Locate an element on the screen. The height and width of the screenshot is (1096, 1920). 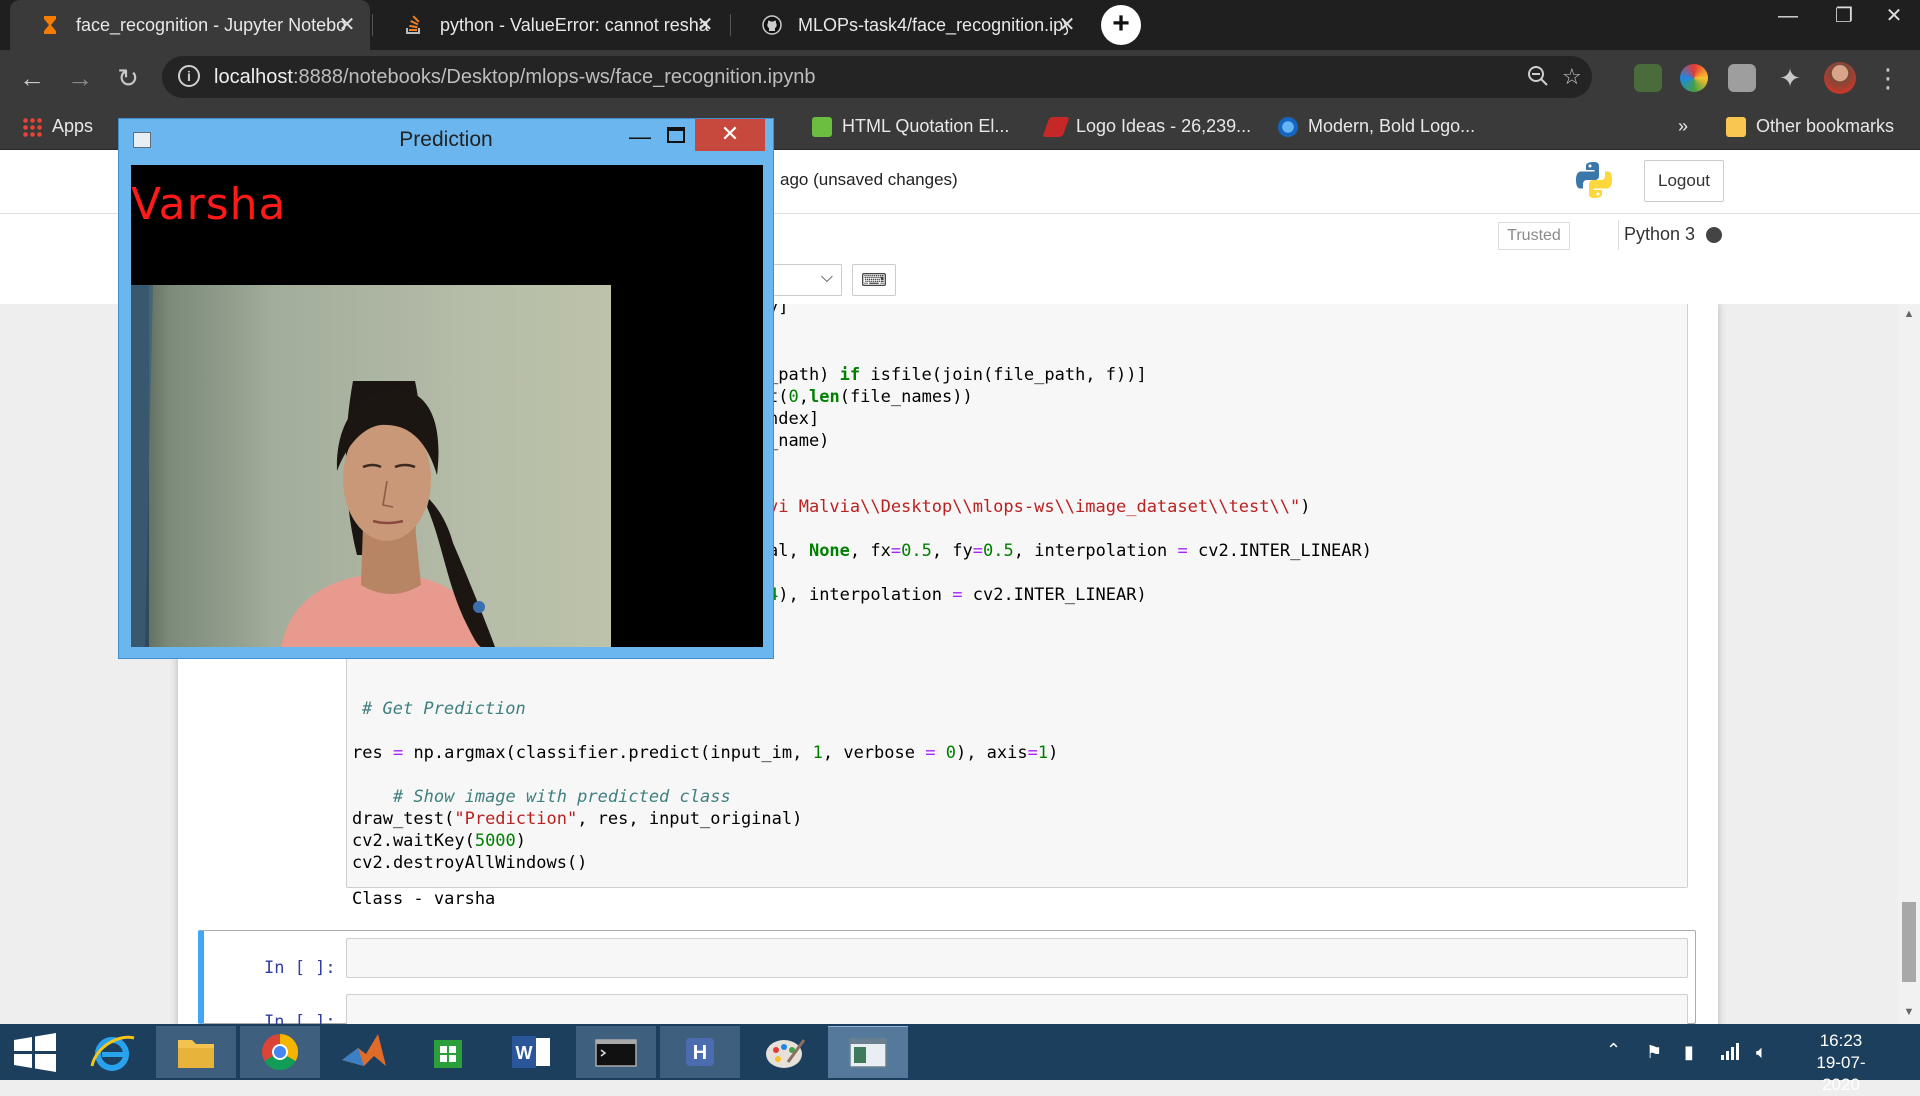
taskbar-paint is located at coordinates (784, 1052).